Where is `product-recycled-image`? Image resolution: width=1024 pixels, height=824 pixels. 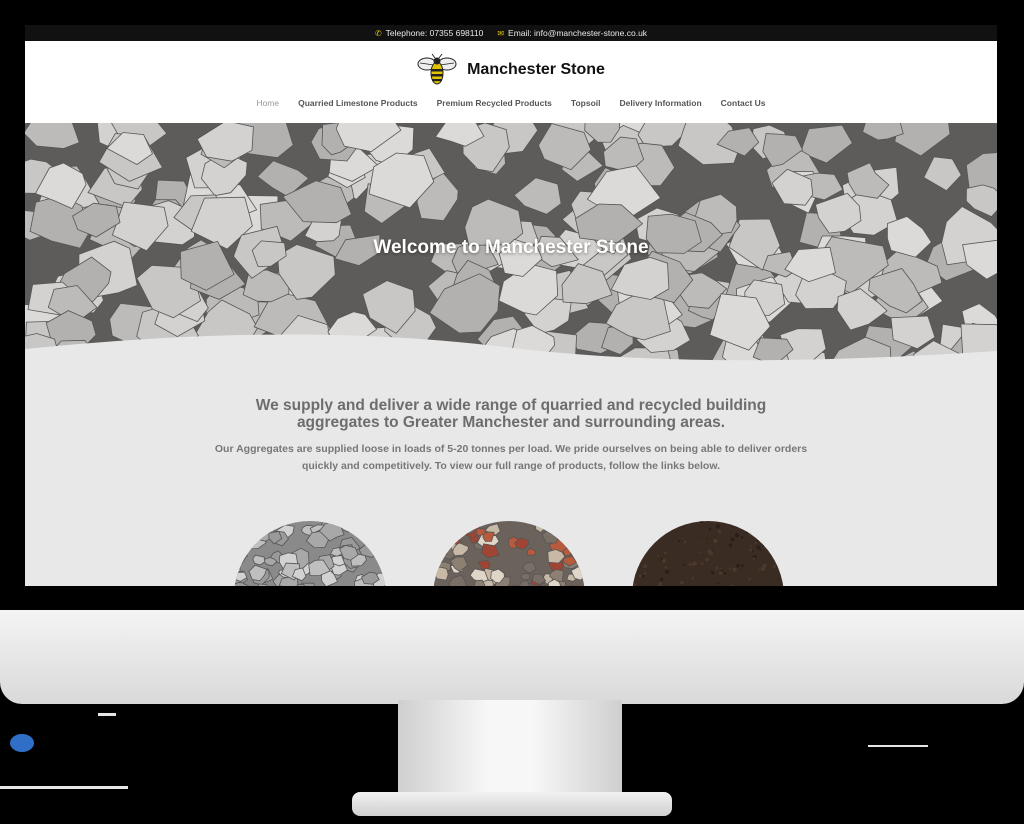 product-recycled-image is located at coordinates (509, 553).